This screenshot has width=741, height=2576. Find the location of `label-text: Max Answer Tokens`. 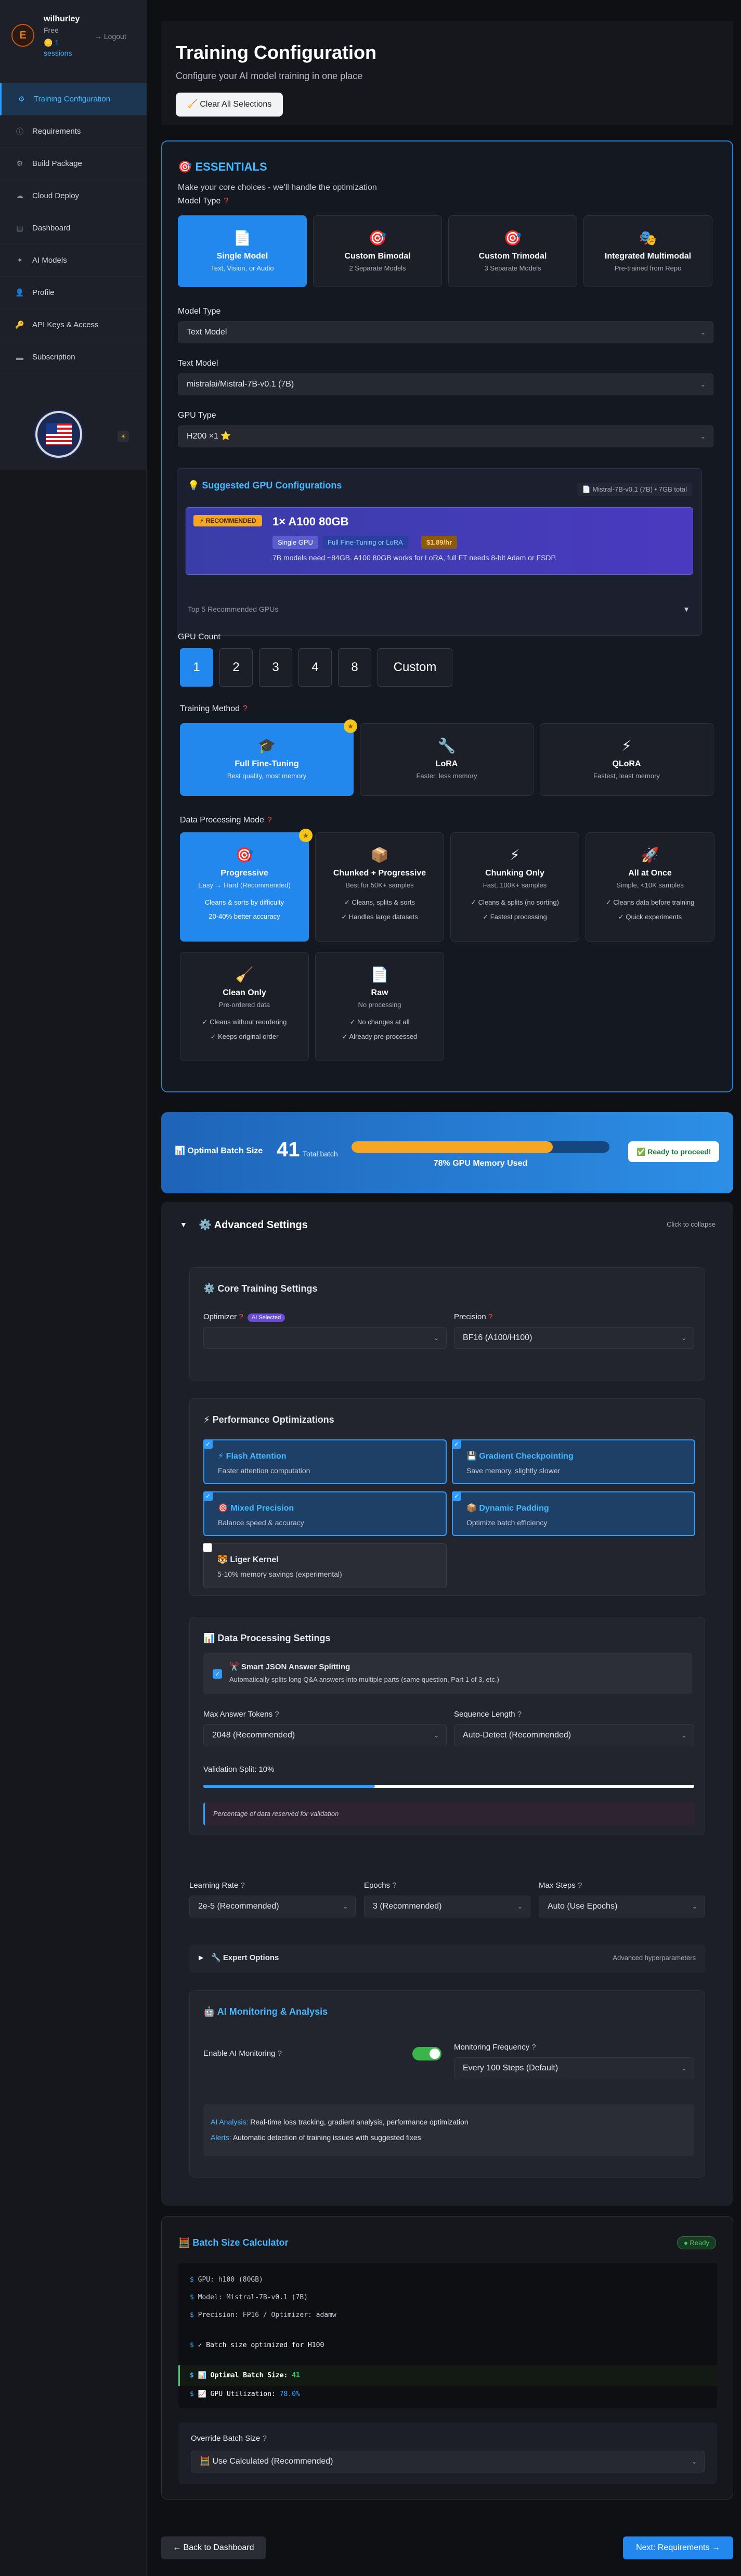

label-text: Max Answer Tokens is located at coordinates (238, 1714).